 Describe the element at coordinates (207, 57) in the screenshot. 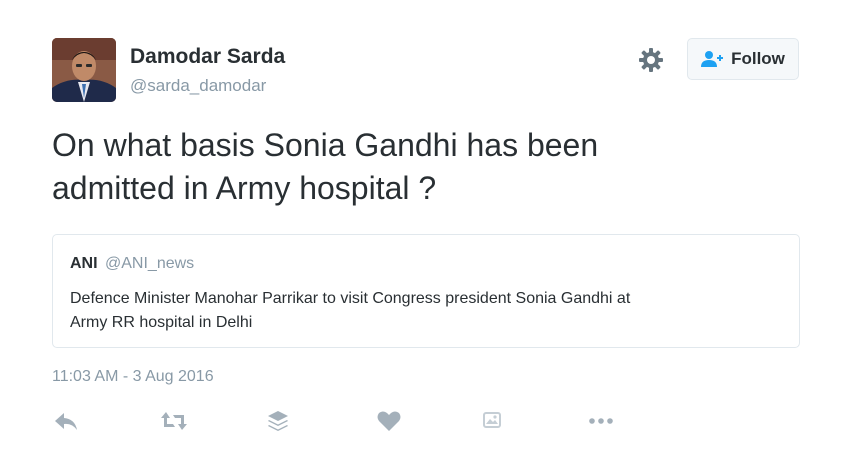

I see `author-name: Damodar Sarda` at that location.